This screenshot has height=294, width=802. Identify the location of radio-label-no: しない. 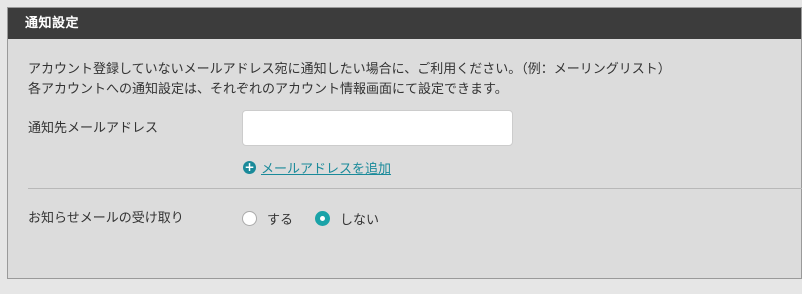
(360, 220).